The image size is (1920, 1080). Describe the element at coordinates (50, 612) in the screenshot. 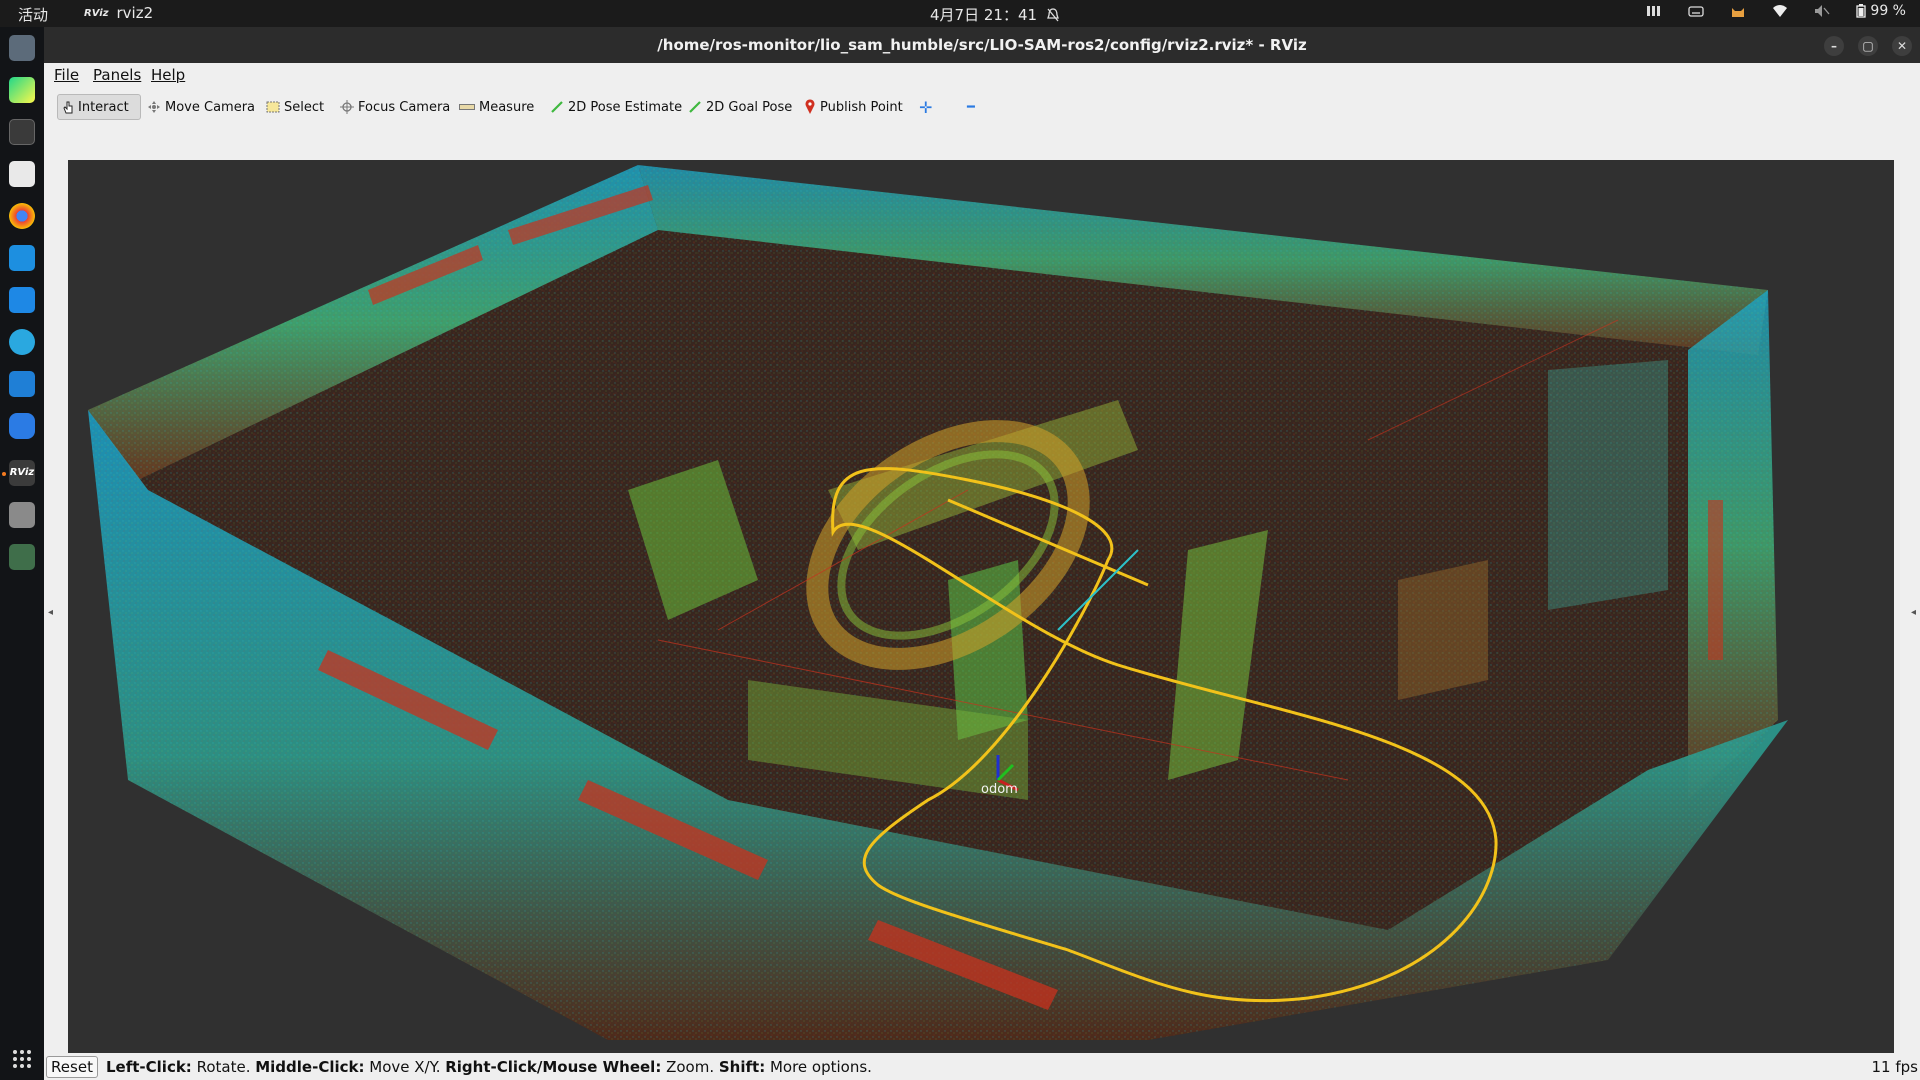

I see `collapse-left-panel-icon: ◂` at that location.